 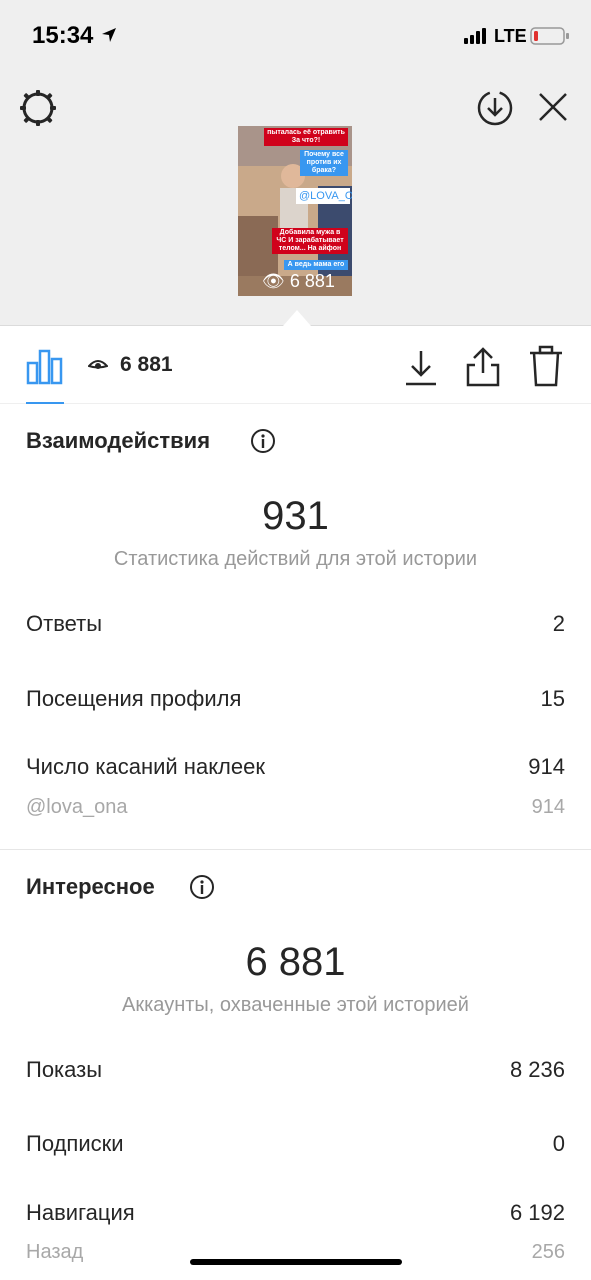 What do you see at coordinates (316, 265) in the screenshot?
I see `story-sticker: А ведь мама его` at bounding box center [316, 265].